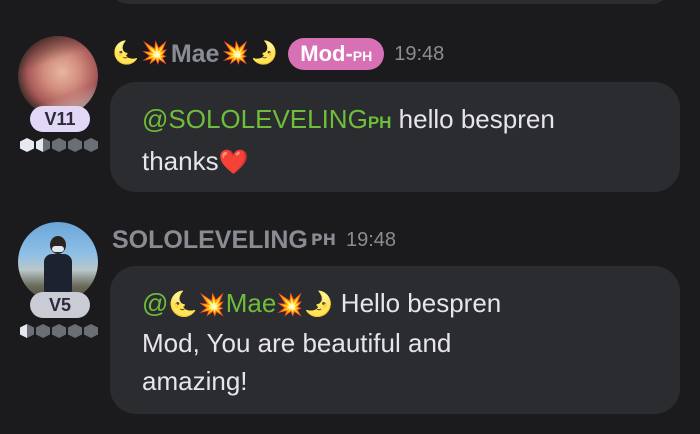 Image resolution: width=700 pixels, height=434 pixels. I want to click on message-text: amazing!, so click(195, 381).